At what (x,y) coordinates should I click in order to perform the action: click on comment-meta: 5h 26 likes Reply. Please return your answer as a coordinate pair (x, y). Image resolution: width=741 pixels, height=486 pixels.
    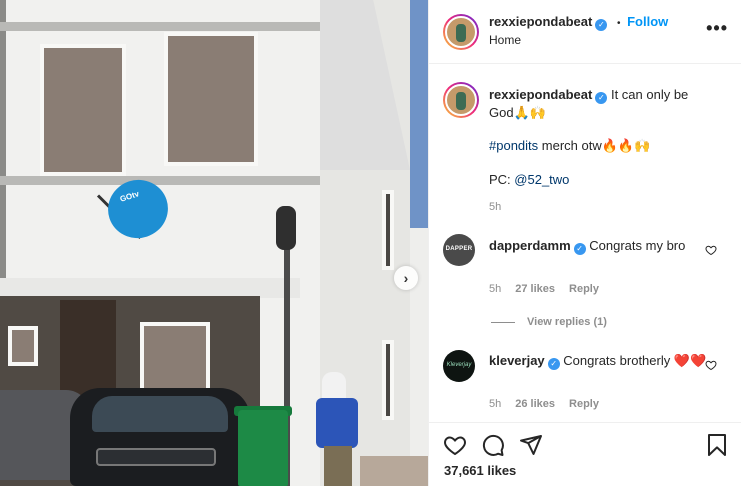
    Looking at the image, I should click on (544, 404).